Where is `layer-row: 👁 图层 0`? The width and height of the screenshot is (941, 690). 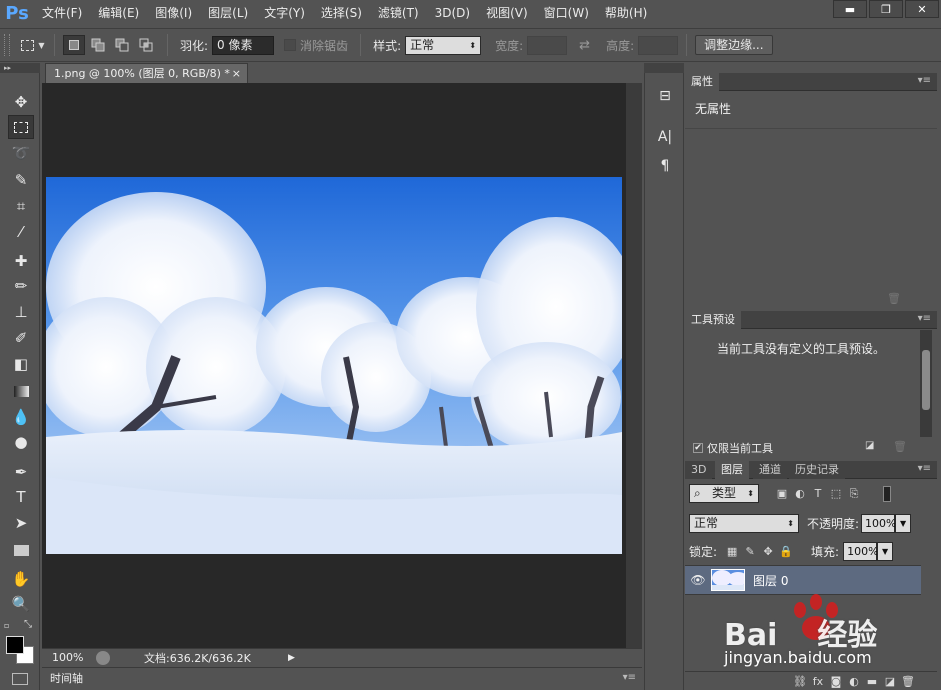
layer-row: 👁 图层 0 is located at coordinates (803, 580).